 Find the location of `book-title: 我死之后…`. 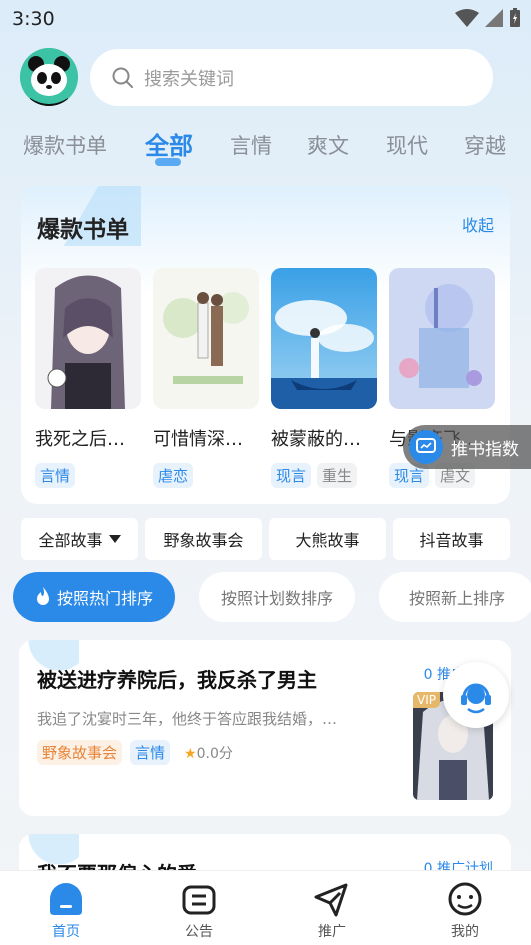

book-title: 我死之后… is located at coordinates (80, 439).